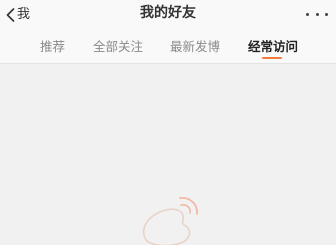 Image resolution: width=336 pixels, height=245 pixels. What do you see at coordinates (118, 46) in the screenshot?
I see `tab-all-following: 全部关注` at bounding box center [118, 46].